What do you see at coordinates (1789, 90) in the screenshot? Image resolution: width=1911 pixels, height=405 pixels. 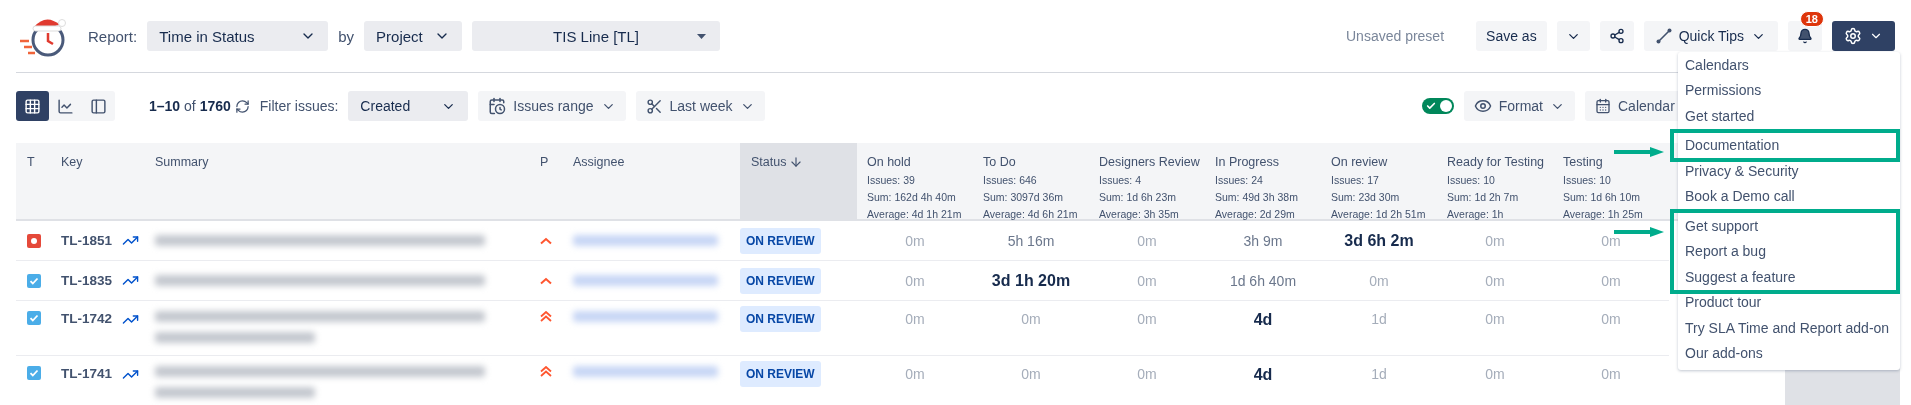 I see `menu-item: Permissions` at bounding box center [1789, 90].